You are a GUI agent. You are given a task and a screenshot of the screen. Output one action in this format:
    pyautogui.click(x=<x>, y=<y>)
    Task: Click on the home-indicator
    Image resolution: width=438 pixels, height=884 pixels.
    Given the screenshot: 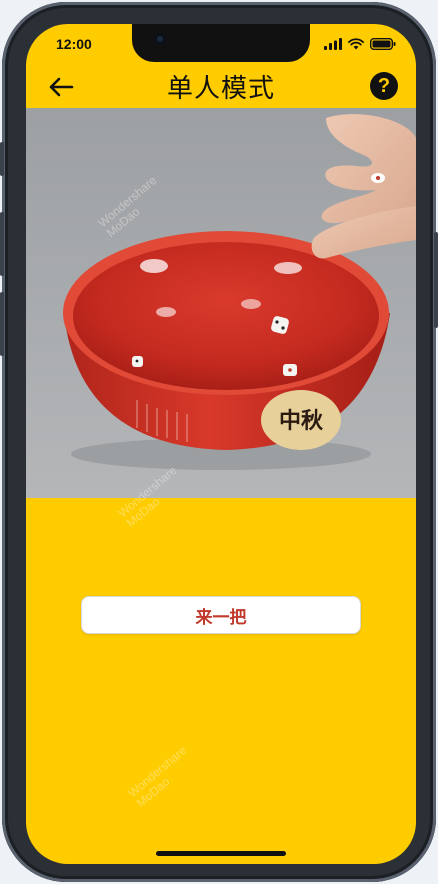 What is the action you would take?
    pyautogui.click(x=221, y=853)
    